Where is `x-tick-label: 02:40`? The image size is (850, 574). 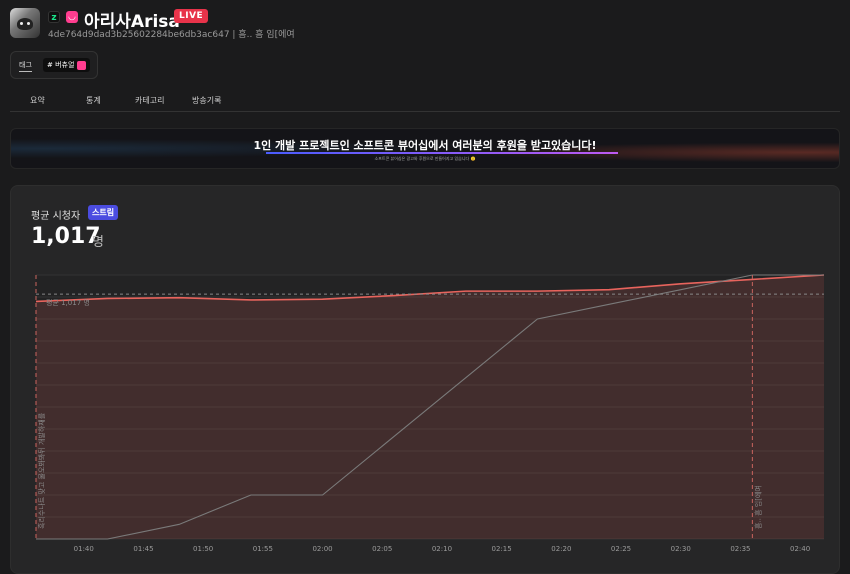
x-tick-label: 02:40 is located at coordinates (800, 549).